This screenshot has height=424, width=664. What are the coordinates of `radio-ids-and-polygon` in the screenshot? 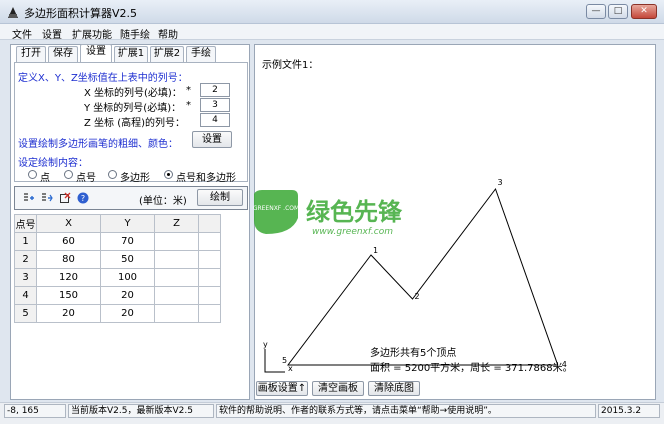 It's located at (168, 174).